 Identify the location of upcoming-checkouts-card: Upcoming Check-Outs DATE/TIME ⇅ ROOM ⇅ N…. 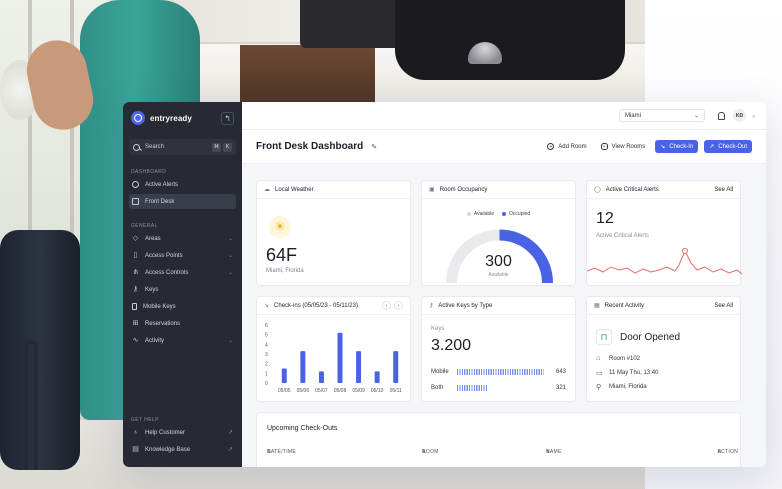
(498, 439).